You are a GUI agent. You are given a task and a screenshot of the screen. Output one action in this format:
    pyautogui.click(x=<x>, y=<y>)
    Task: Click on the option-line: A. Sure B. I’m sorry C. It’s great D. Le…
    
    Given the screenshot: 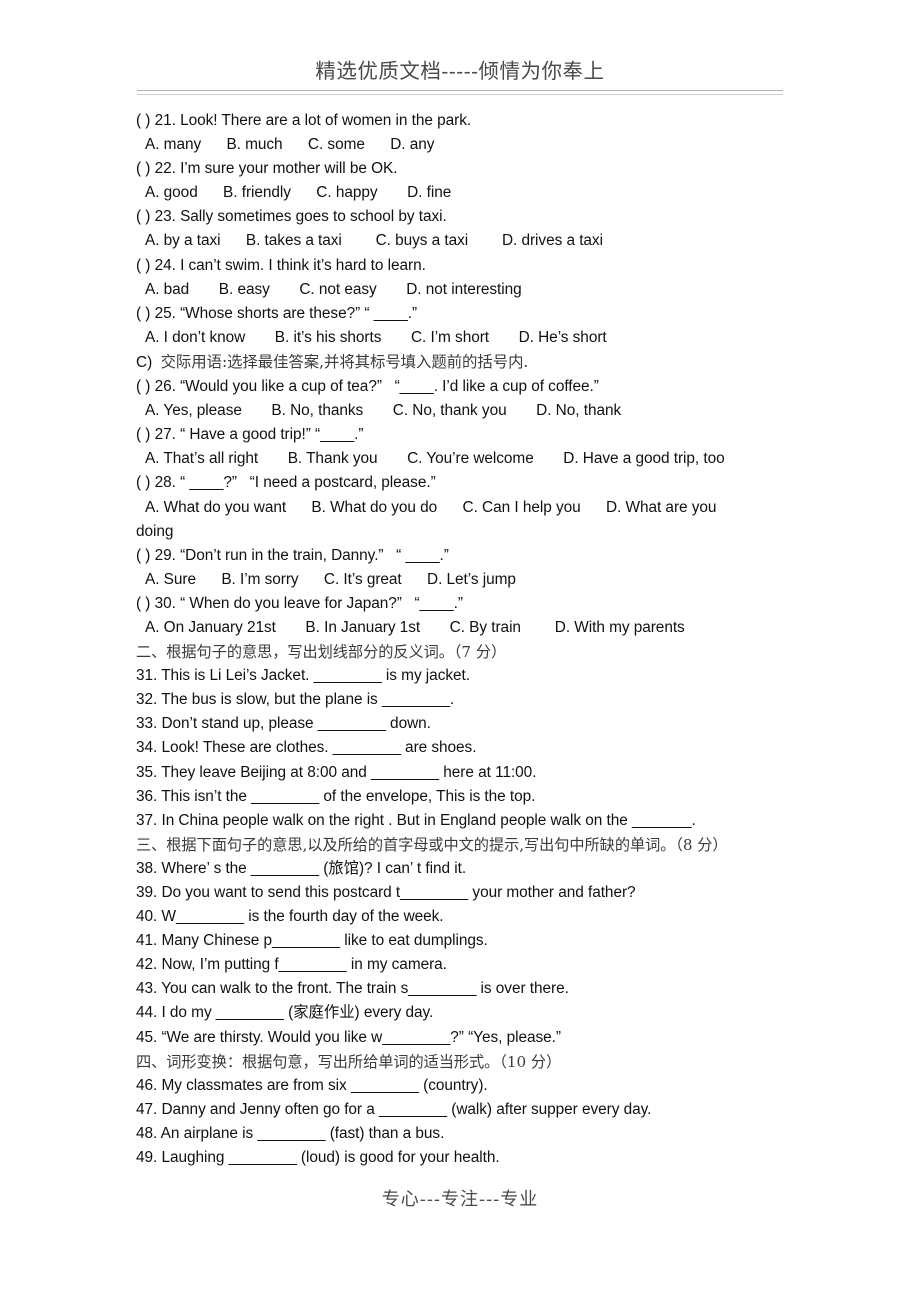 What is the action you would take?
    pyautogui.click(x=330, y=579)
    